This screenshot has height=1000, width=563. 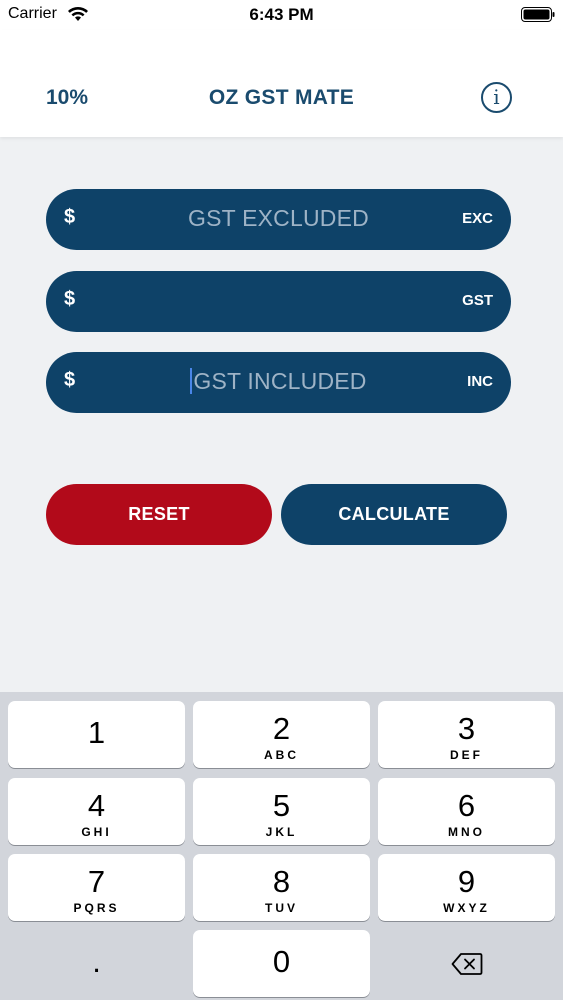 I want to click on key-7: 7 PQRS, so click(x=96, y=887).